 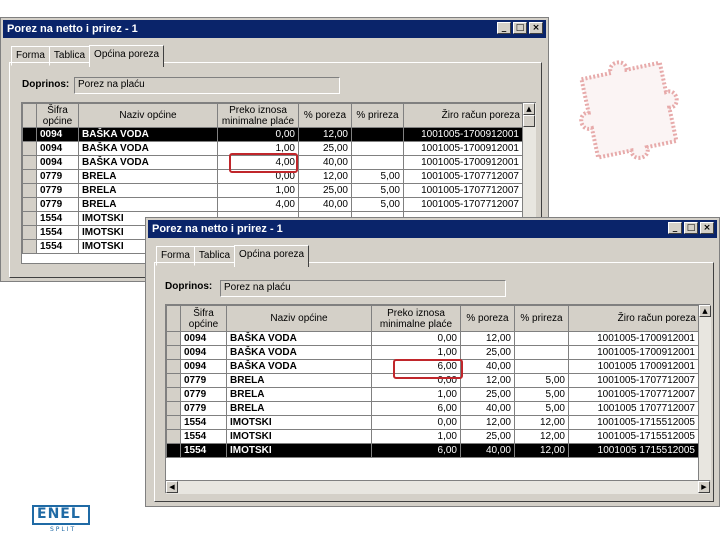 What do you see at coordinates (258, 204) in the screenshot?
I see `table-cell: 4,00` at bounding box center [258, 204].